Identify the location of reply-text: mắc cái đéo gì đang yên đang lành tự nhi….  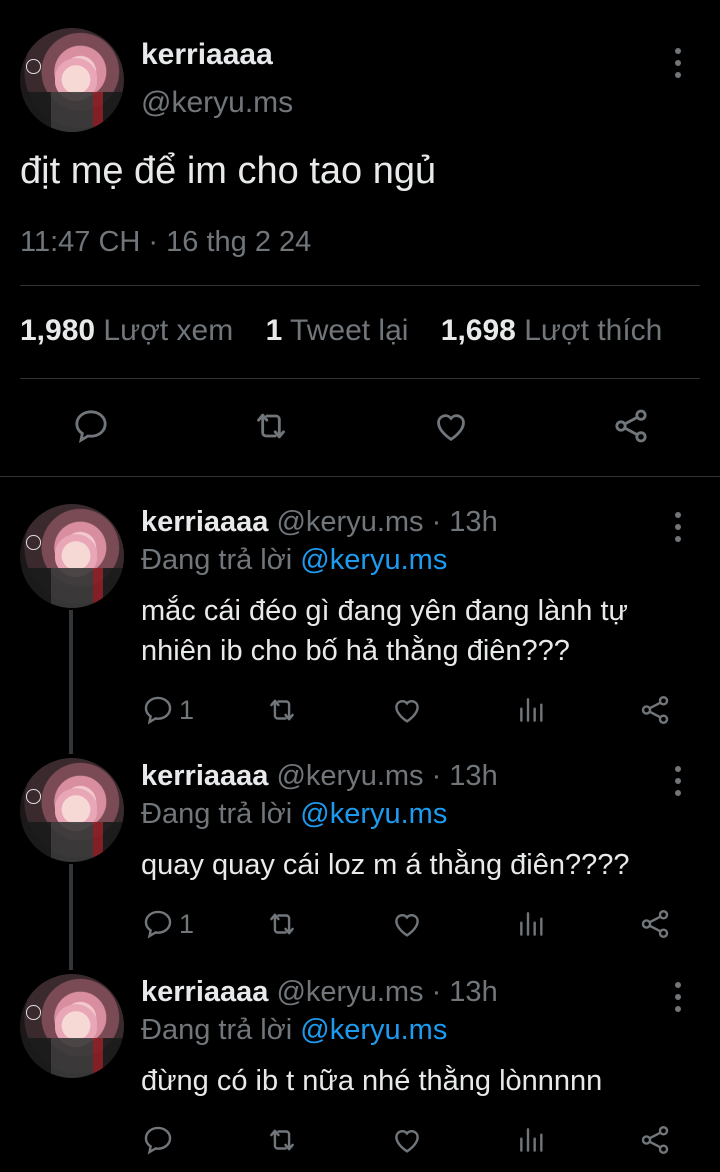
(384, 631).